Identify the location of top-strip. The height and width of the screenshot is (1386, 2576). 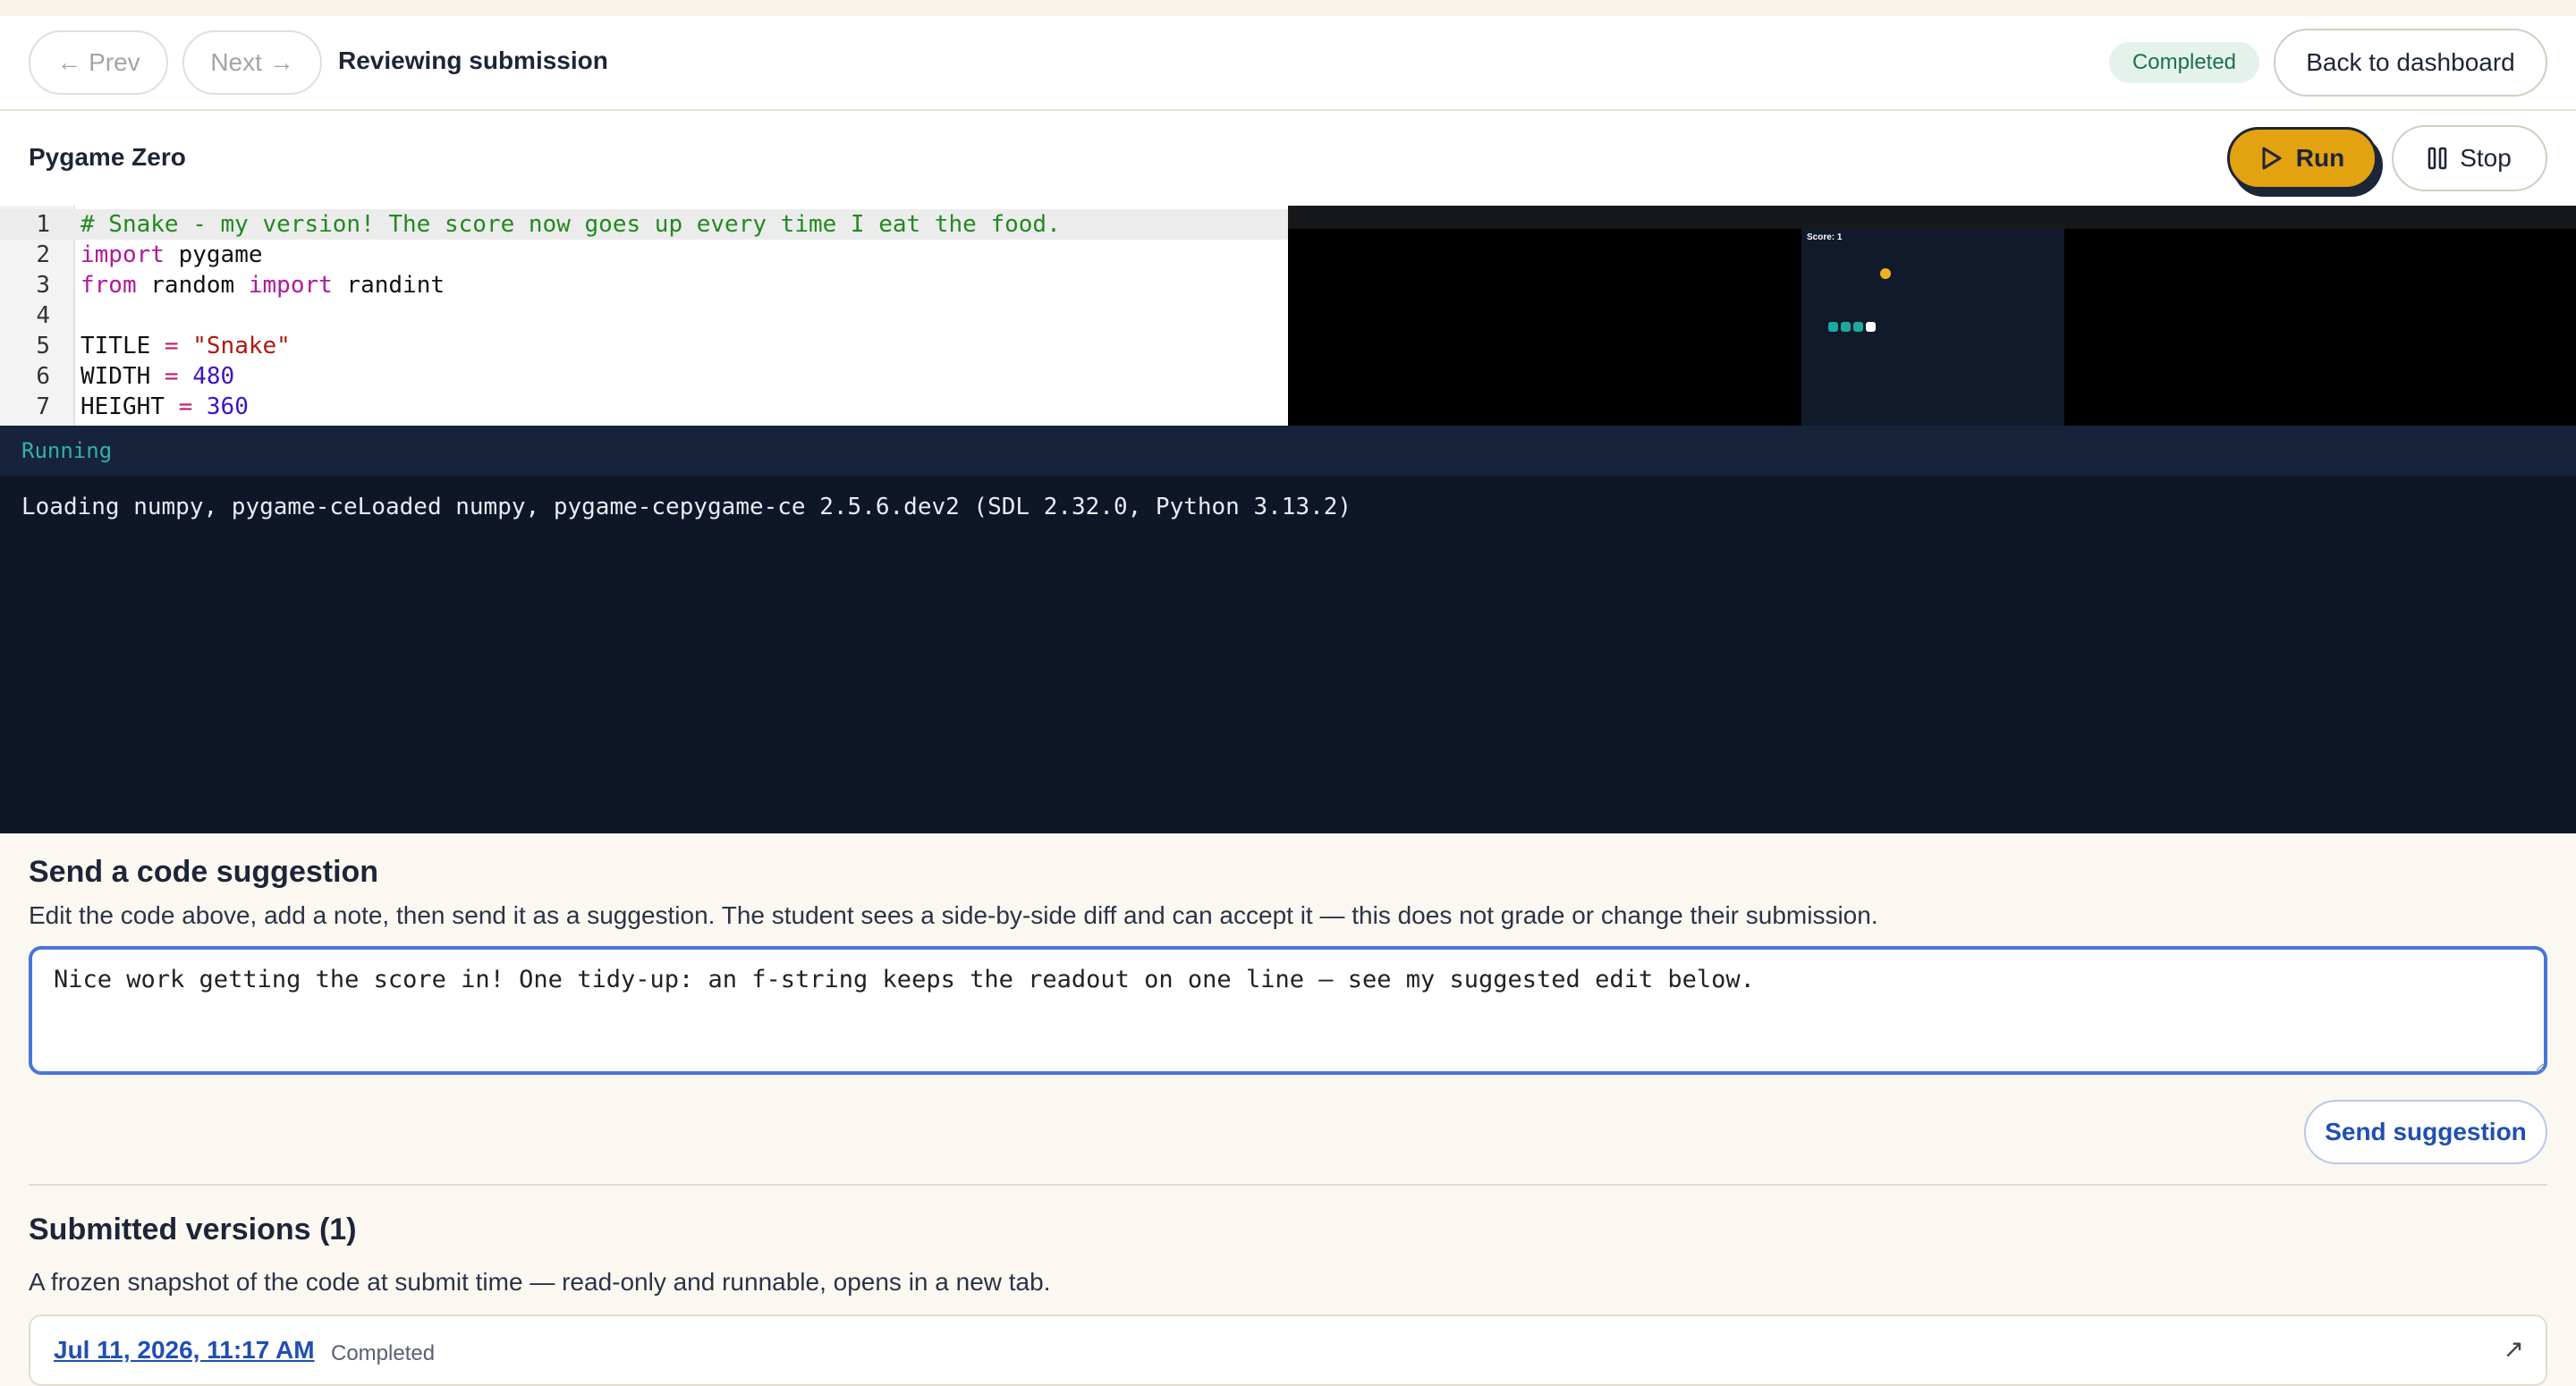
(1288, 9).